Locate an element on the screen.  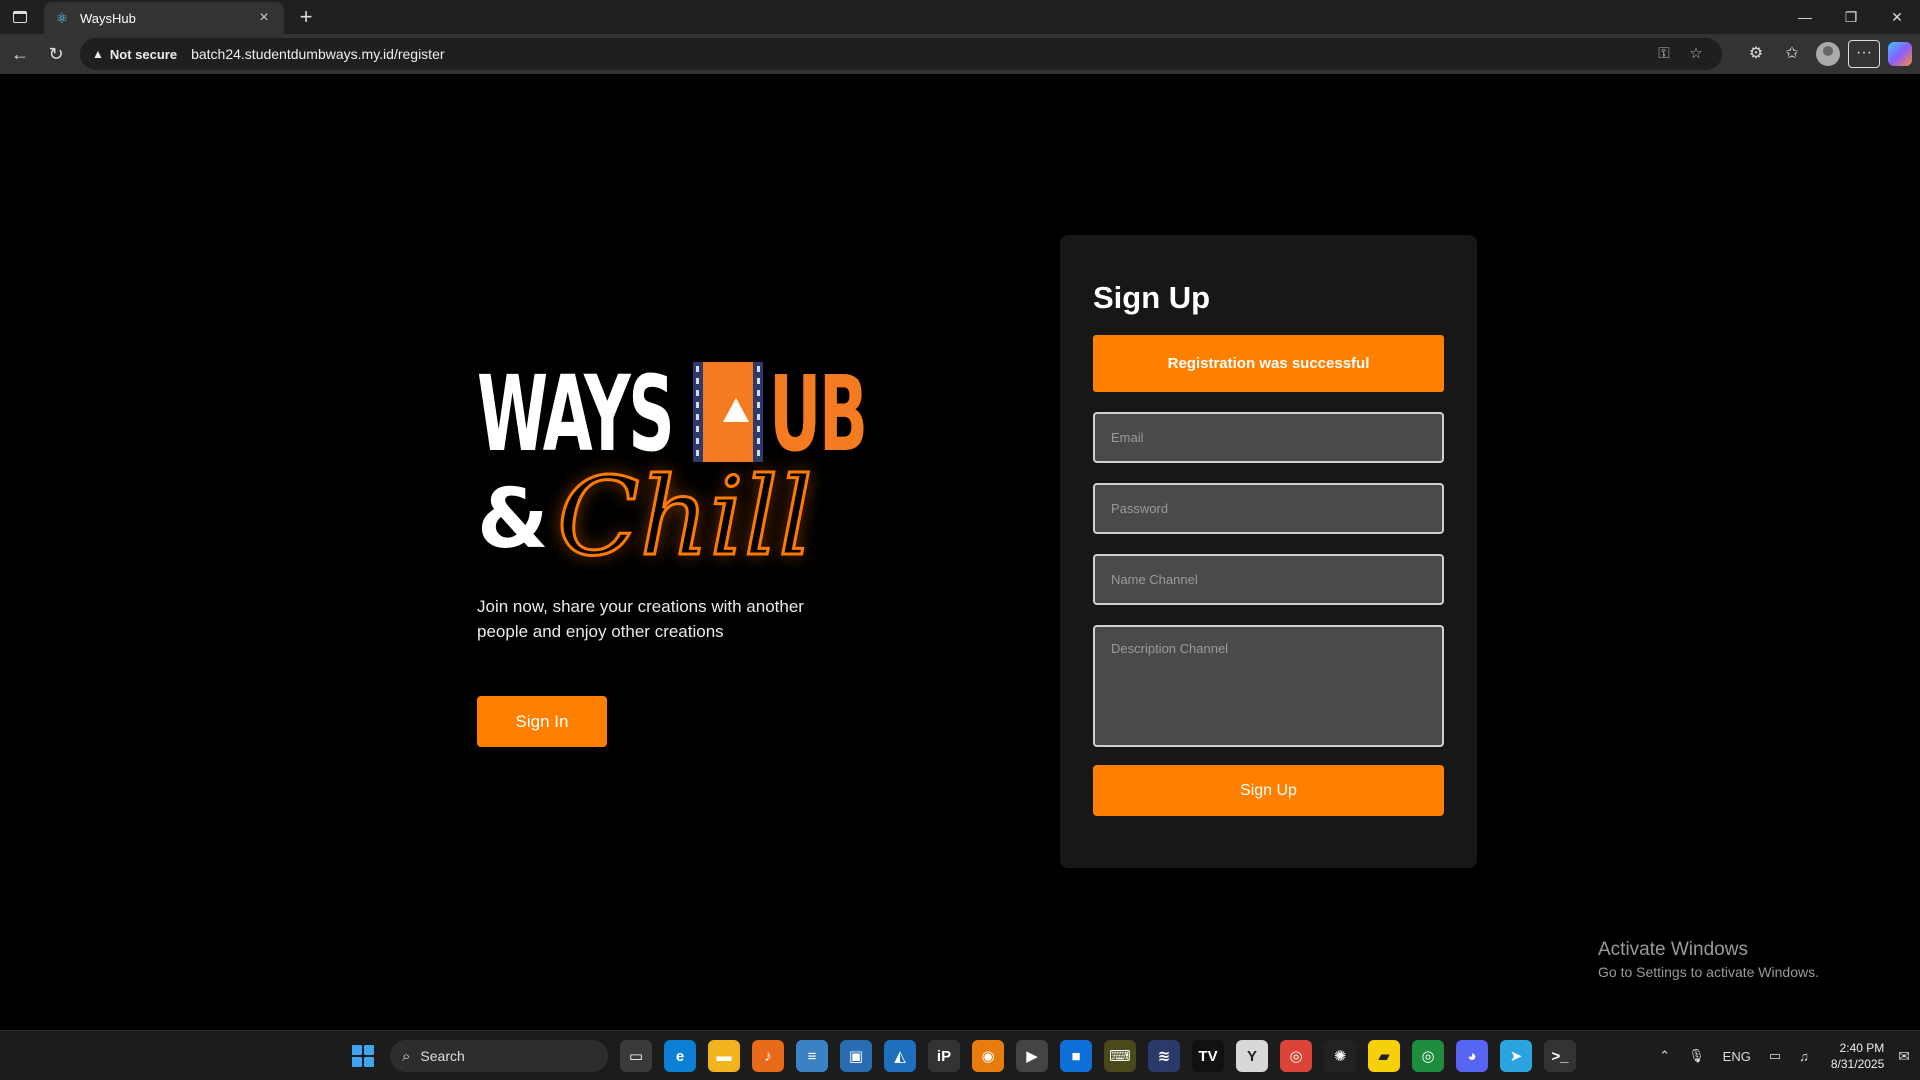
form-title: Sign Up is located at coordinates (1152, 297).